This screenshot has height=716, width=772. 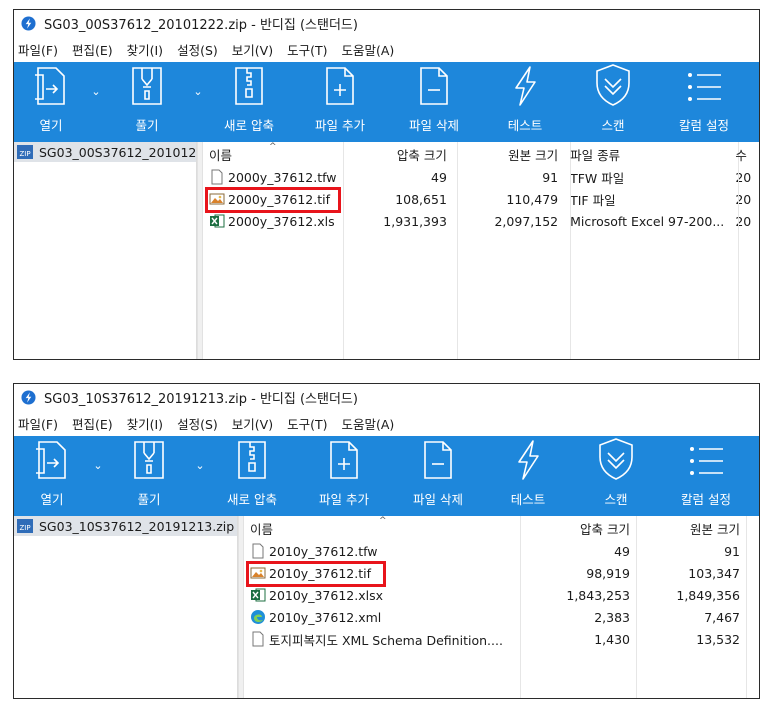 I want to click on delete-file-icon, so click(x=438, y=460).